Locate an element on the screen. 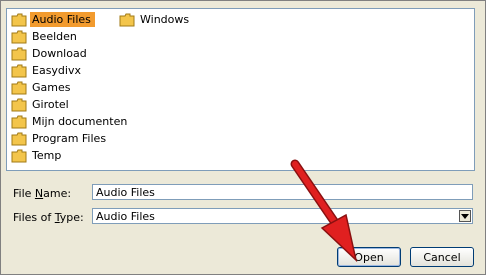 Image resolution: width=486 pixels, height=275 pixels. folder-label: Program Files is located at coordinates (69, 138).